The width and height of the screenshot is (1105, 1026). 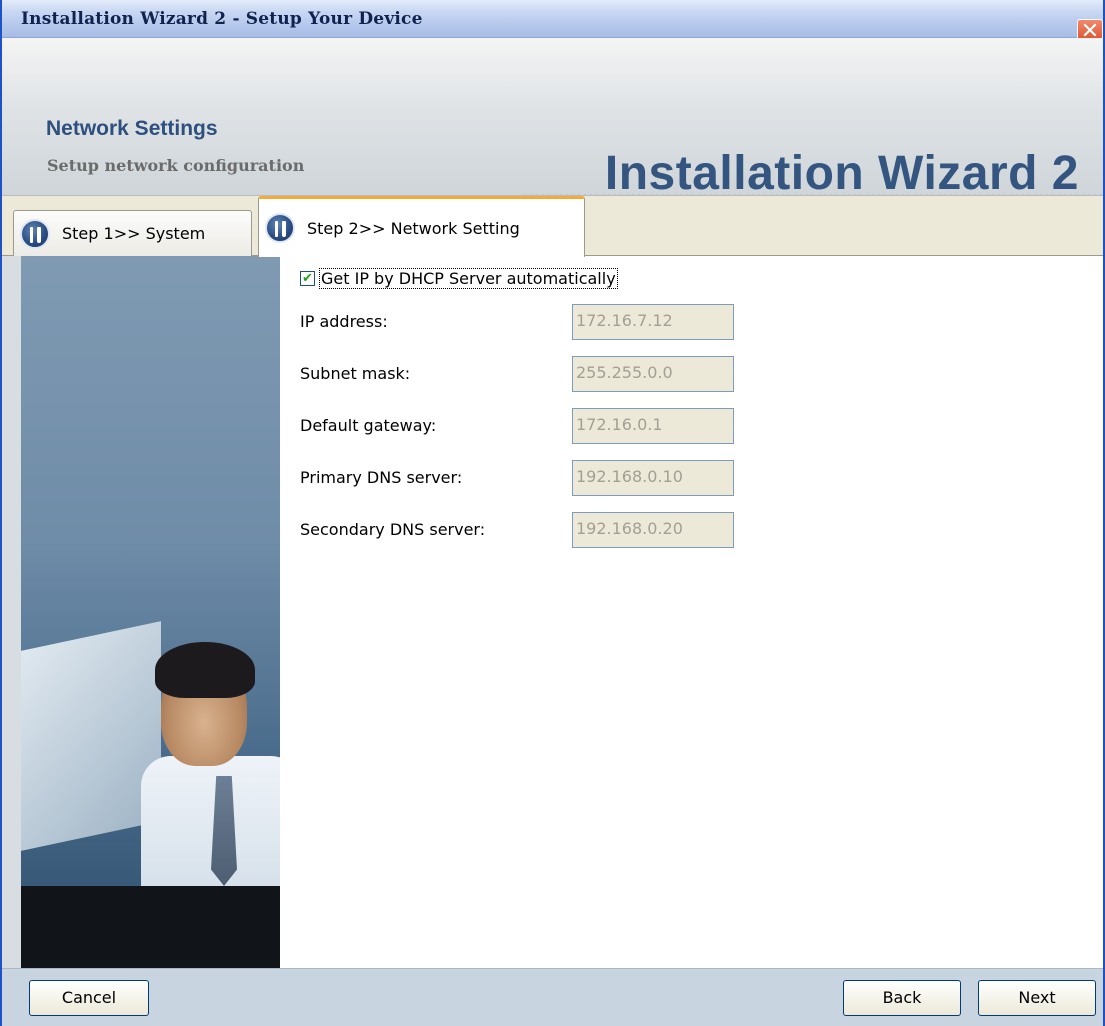 What do you see at coordinates (368, 425) in the screenshot?
I see `default-gateway-label: Default gateway:` at bounding box center [368, 425].